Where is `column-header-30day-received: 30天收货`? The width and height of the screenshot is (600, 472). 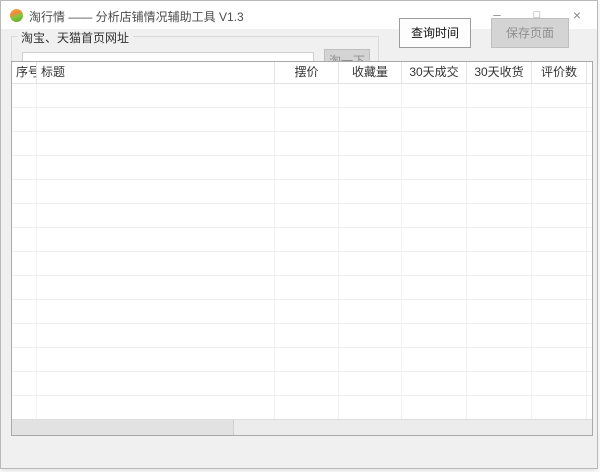
column-header-30day-received: 30天收货 is located at coordinates (499, 73).